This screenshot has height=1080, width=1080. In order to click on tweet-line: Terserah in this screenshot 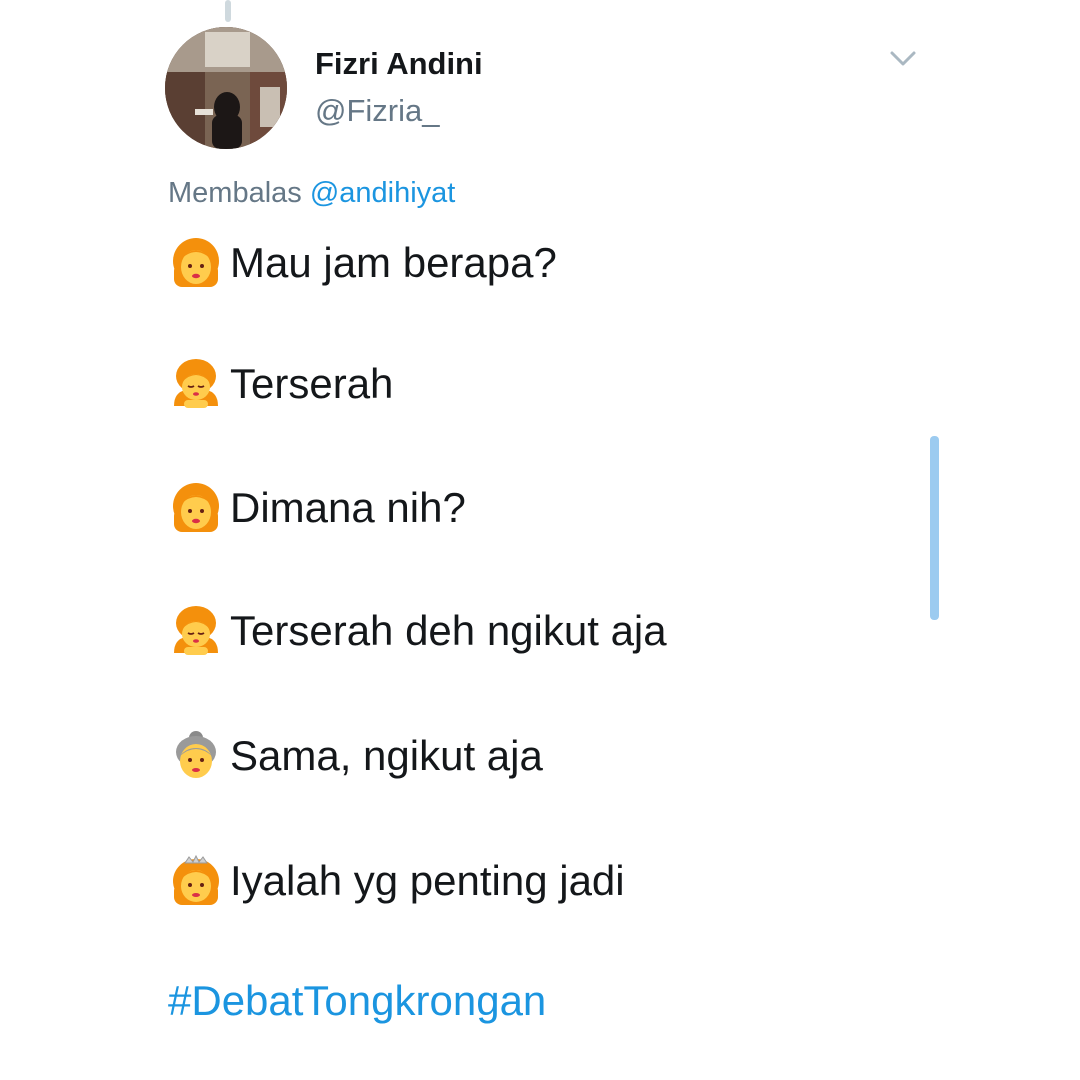, I will do `click(280, 384)`.